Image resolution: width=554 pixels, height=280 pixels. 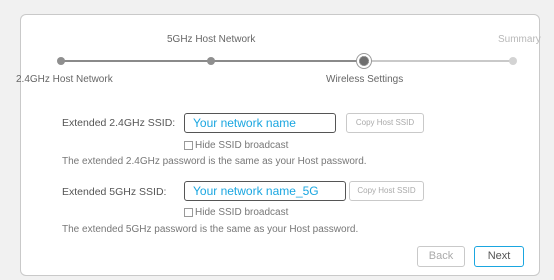 I want to click on step-dot-2.4ghz-host-network, so click(x=61, y=61).